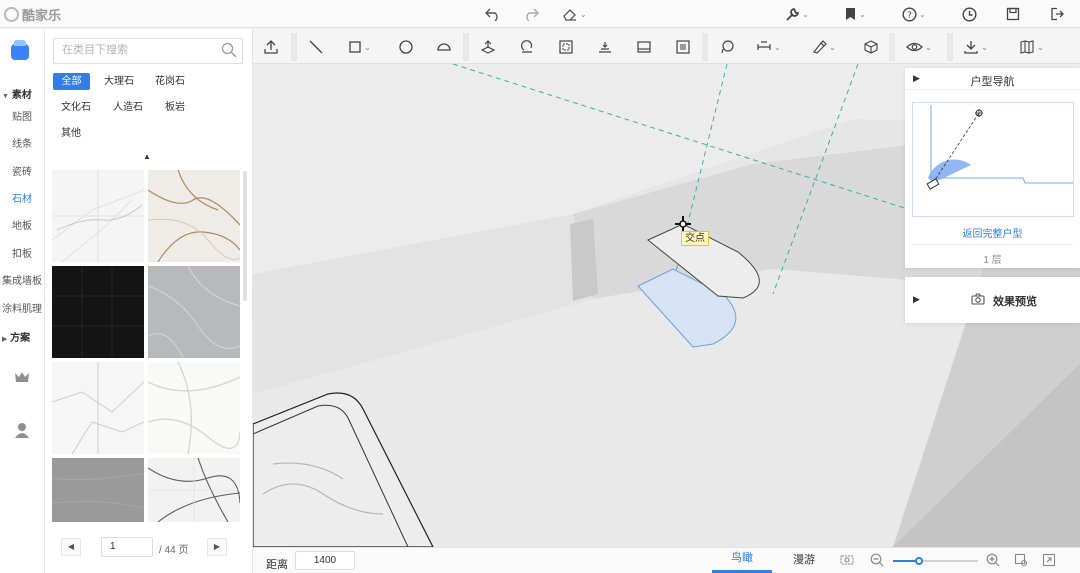 The width and height of the screenshot is (1080, 573). What do you see at coordinates (22, 252) in the screenshot?
I see `rail-item-ceiling-panels: 扣板` at bounding box center [22, 252].